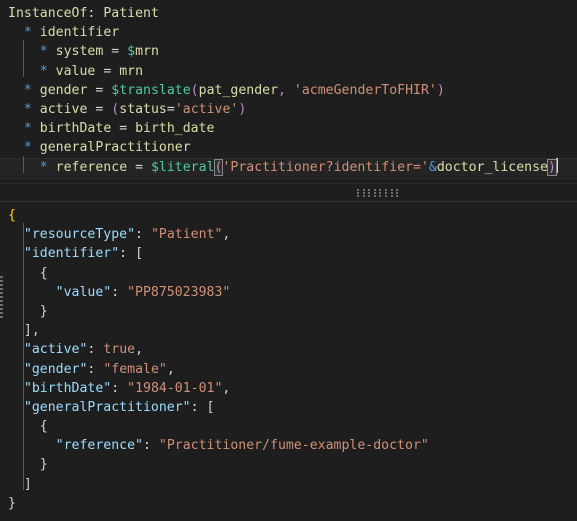  Describe the element at coordinates (119, 234) in the screenshot. I see `code-line-text: "resourceType": "Patient",` at that location.